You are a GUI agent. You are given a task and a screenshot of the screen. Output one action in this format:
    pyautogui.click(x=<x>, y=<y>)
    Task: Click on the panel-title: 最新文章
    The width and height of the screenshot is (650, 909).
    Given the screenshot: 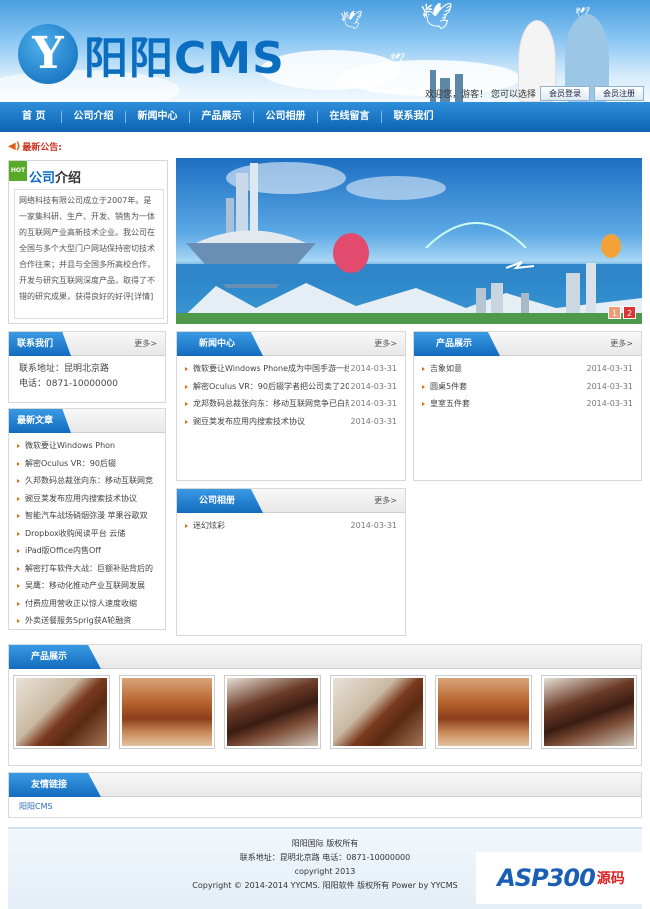 What is the action you would take?
    pyautogui.click(x=40, y=421)
    